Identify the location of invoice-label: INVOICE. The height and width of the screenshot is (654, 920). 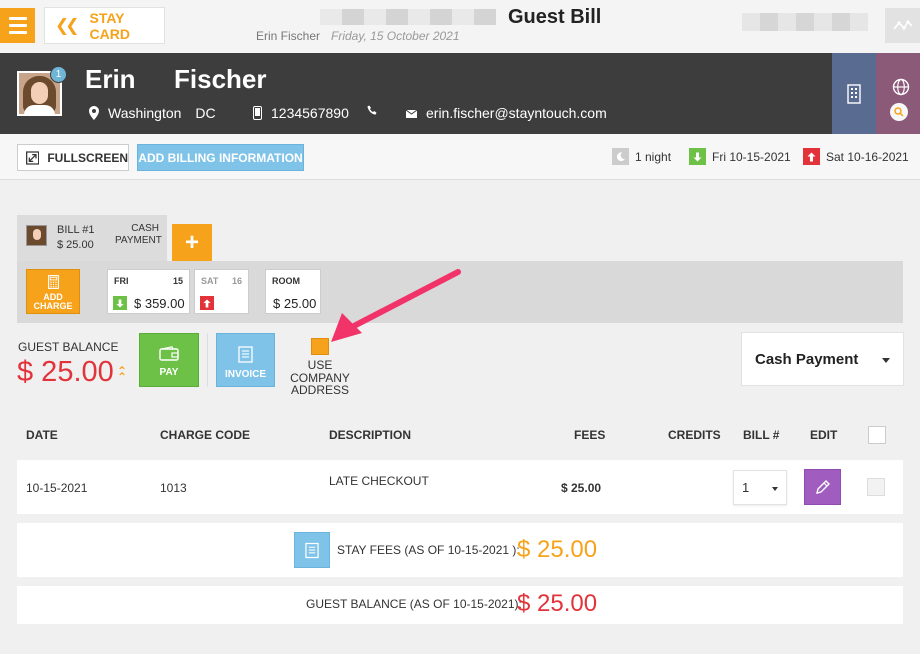
(245, 374).